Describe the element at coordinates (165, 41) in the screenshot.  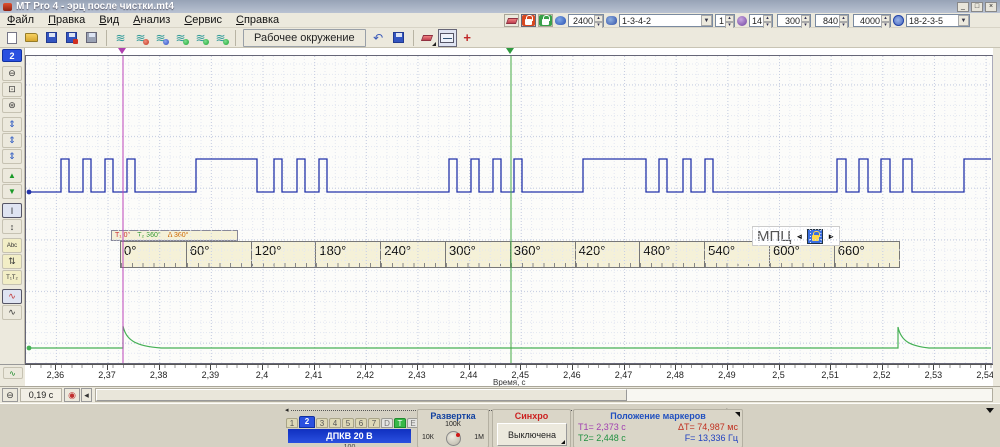
I see `blue-marker-icon` at that location.